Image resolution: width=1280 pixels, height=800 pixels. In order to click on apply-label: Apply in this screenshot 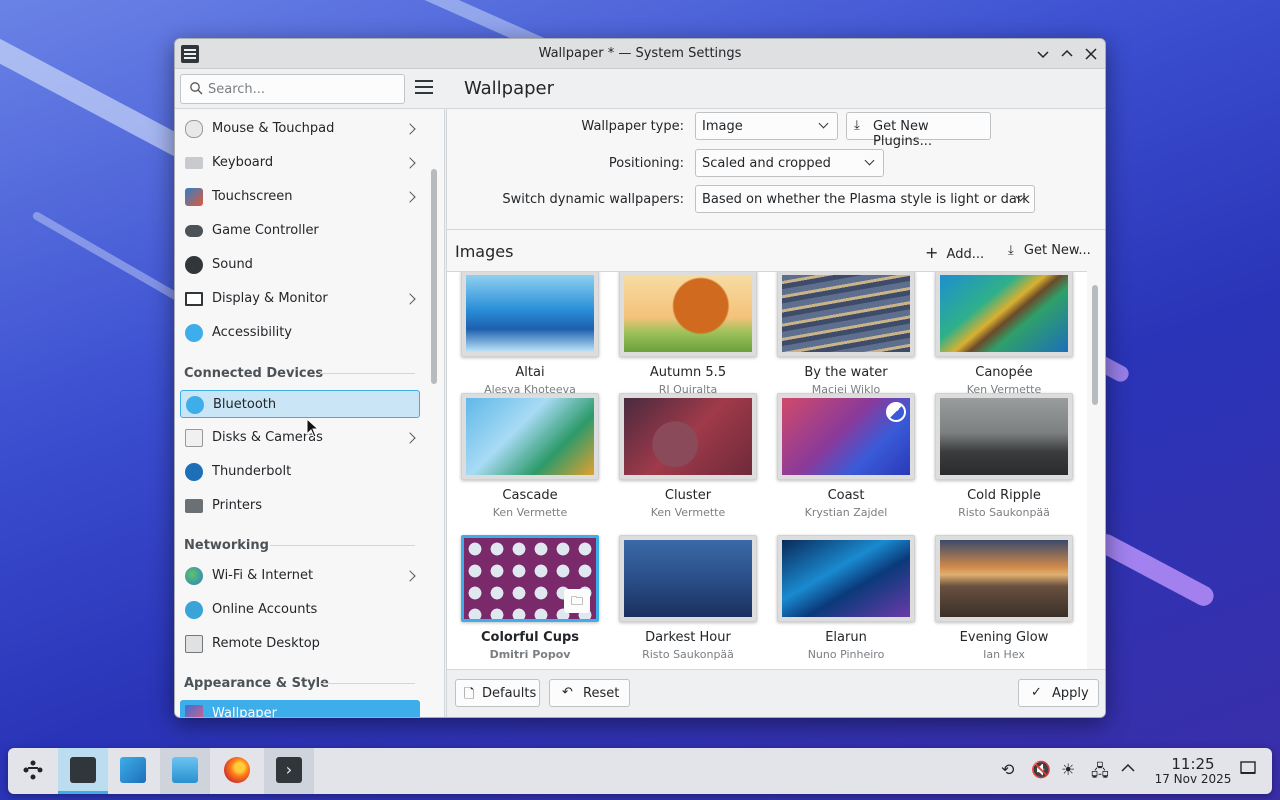, I will do `click(1070, 693)`.